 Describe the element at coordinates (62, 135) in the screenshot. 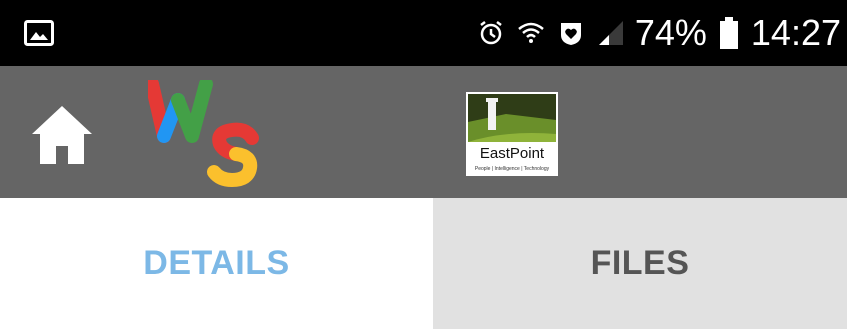

I see `home-icon` at that location.